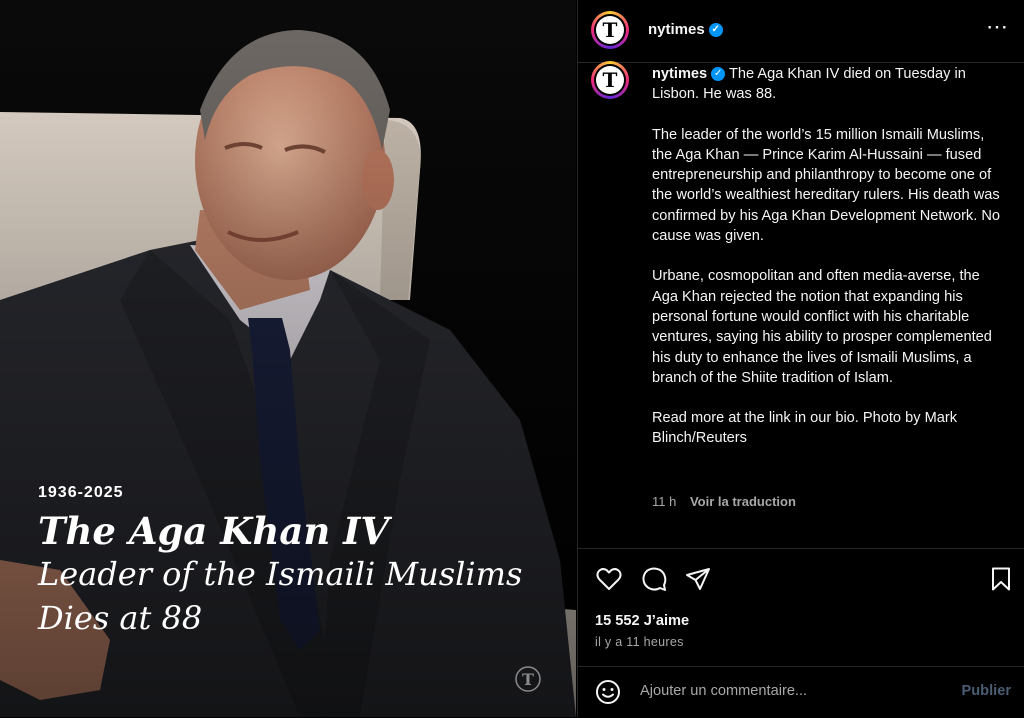 The height and width of the screenshot is (718, 1024). I want to click on headline-subtitle-line2: Dies at 88, so click(120, 618).